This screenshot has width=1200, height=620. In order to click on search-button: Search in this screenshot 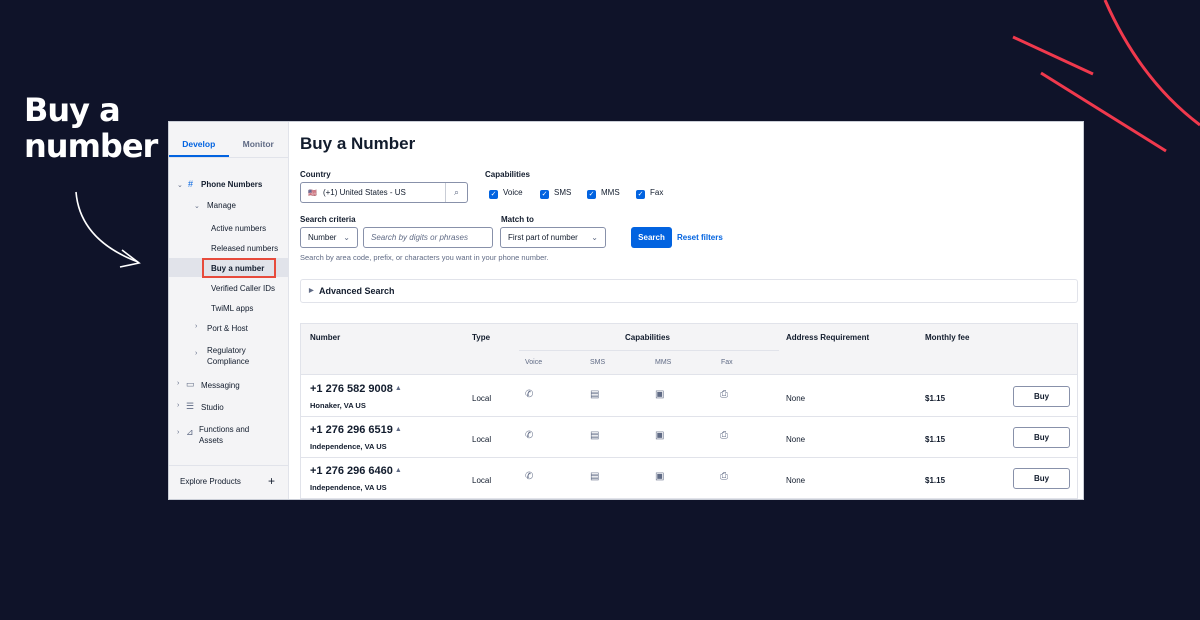, I will do `click(651, 237)`.